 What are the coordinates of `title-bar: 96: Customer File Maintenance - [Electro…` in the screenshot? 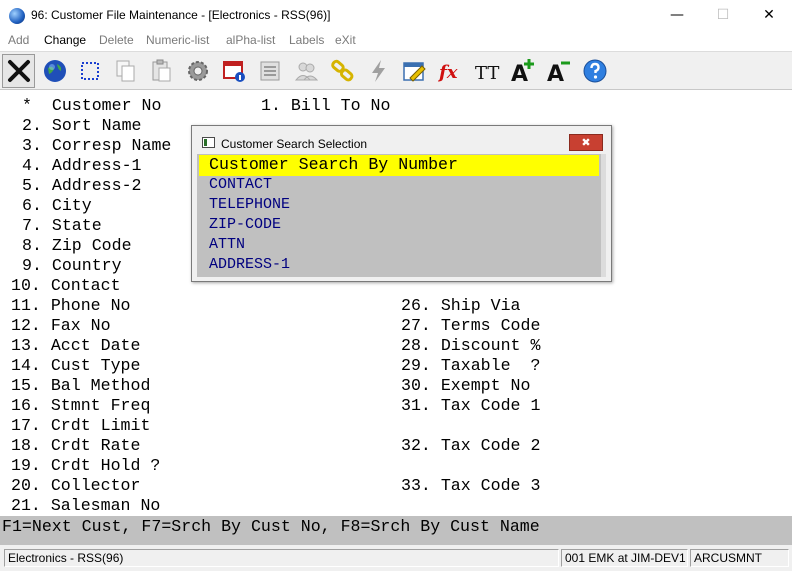 It's located at (396, 16).